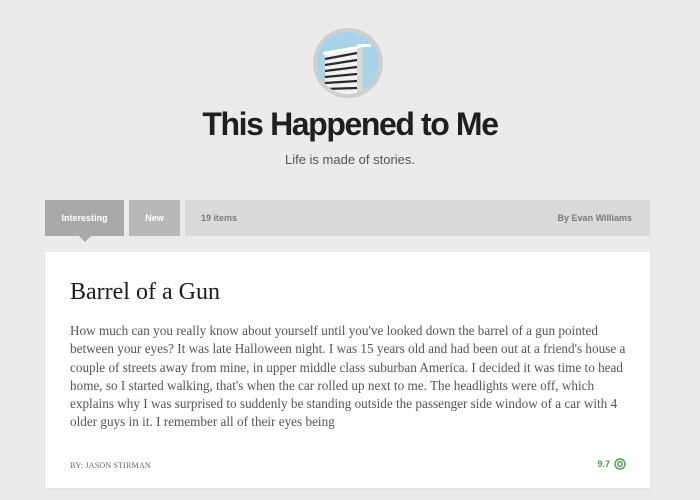  I want to click on item-count: 19 items, so click(219, 218).